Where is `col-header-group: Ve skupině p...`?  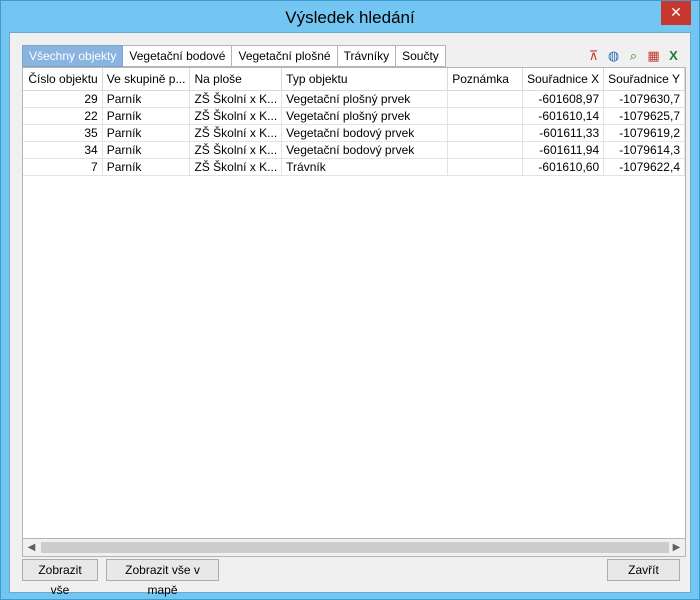 col-header-group: Ve skupině p... is located at coordinates (146, 79).